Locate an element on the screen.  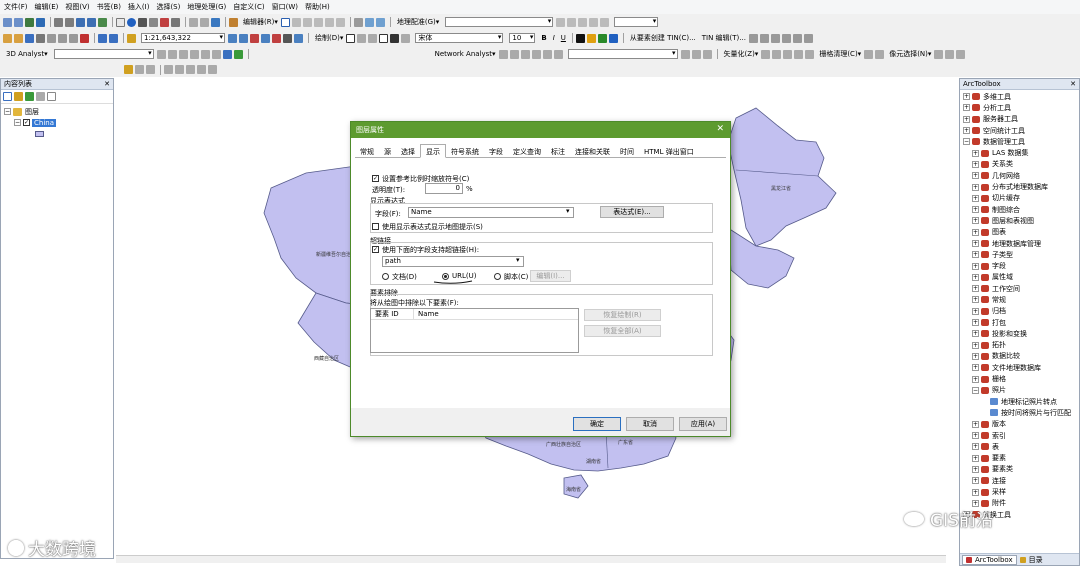
line-of-sight-icon is located at coordinates (183, 54).